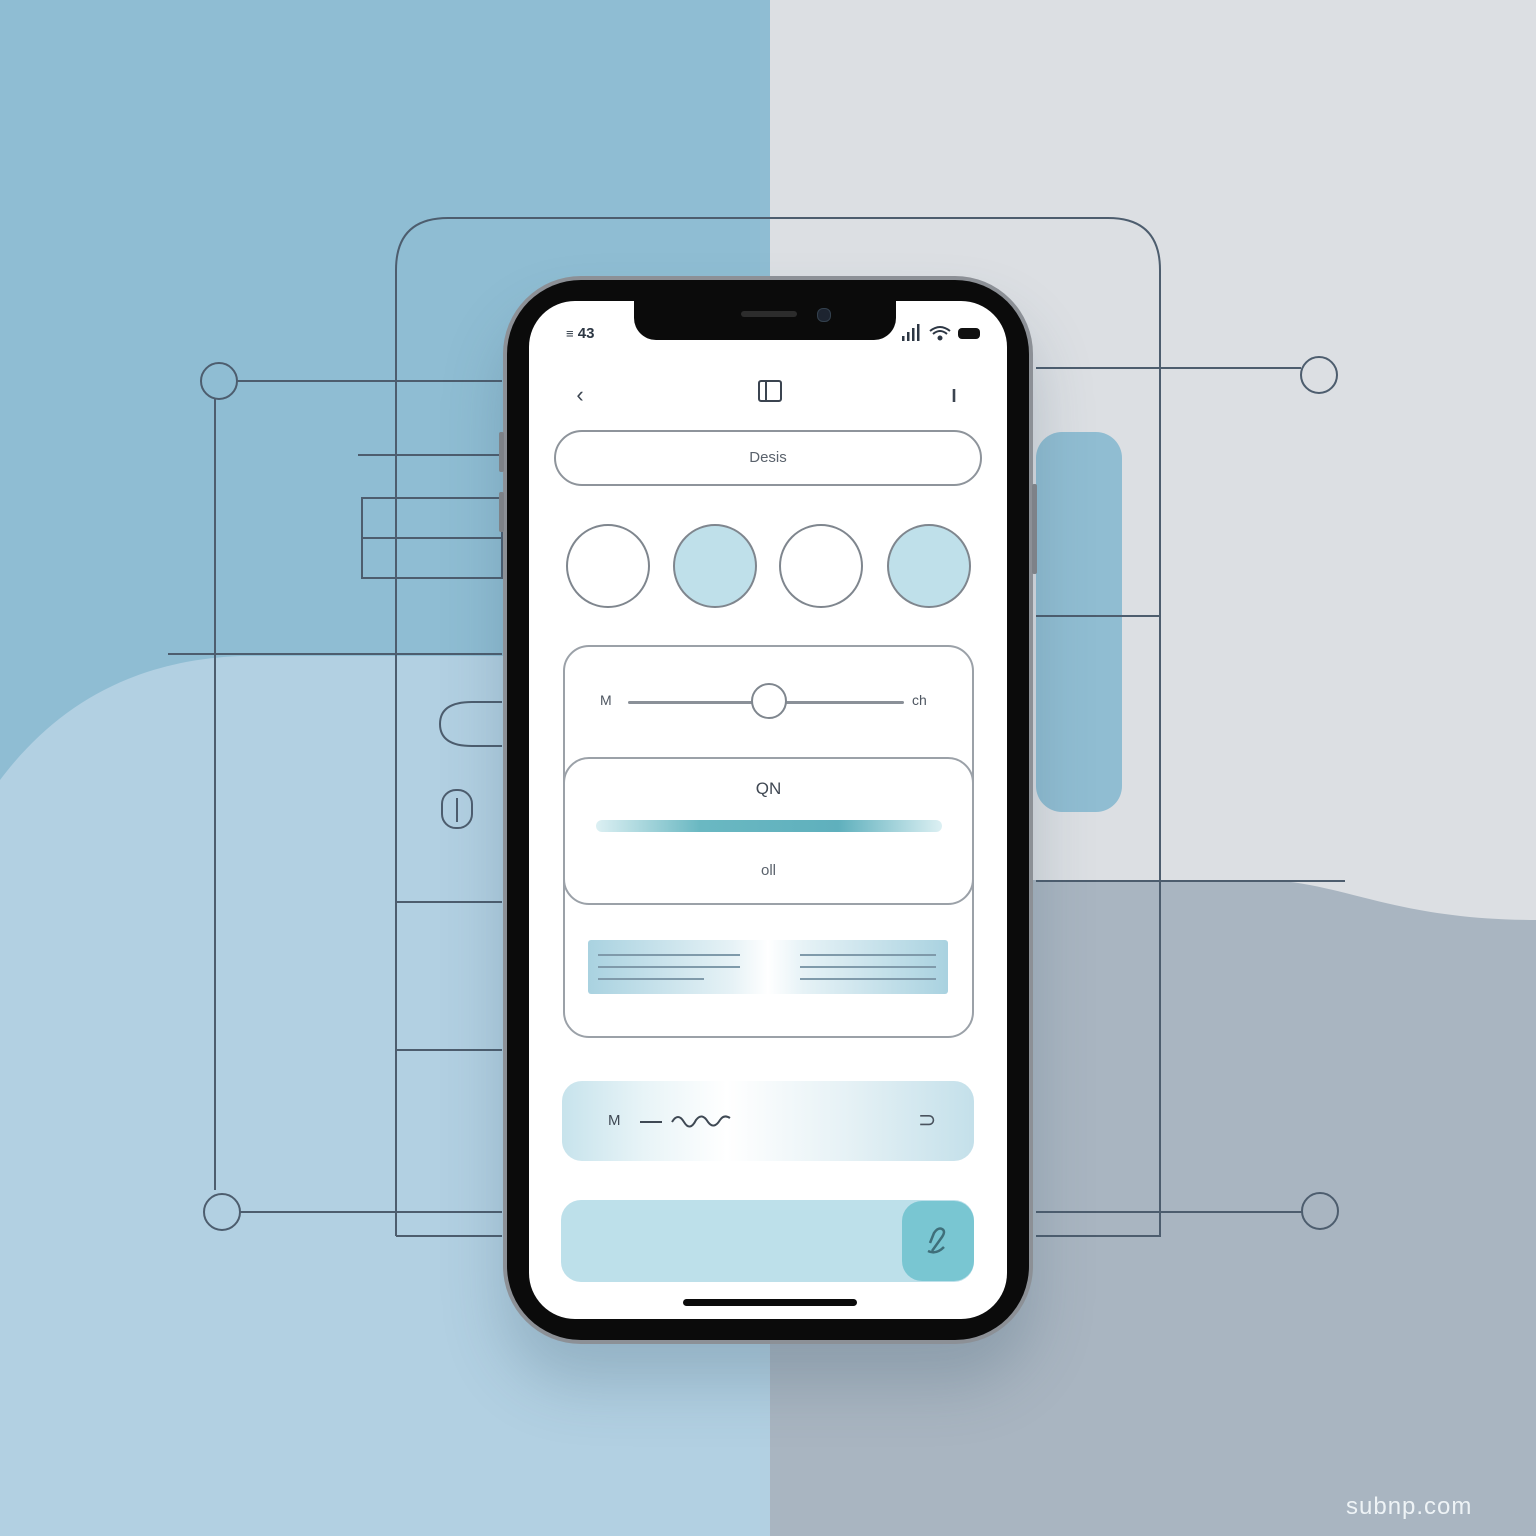 Image resolution: width=1536 pixels, height=1536 pixels. I want to click on status-time-text: 43, so click(586, 333).